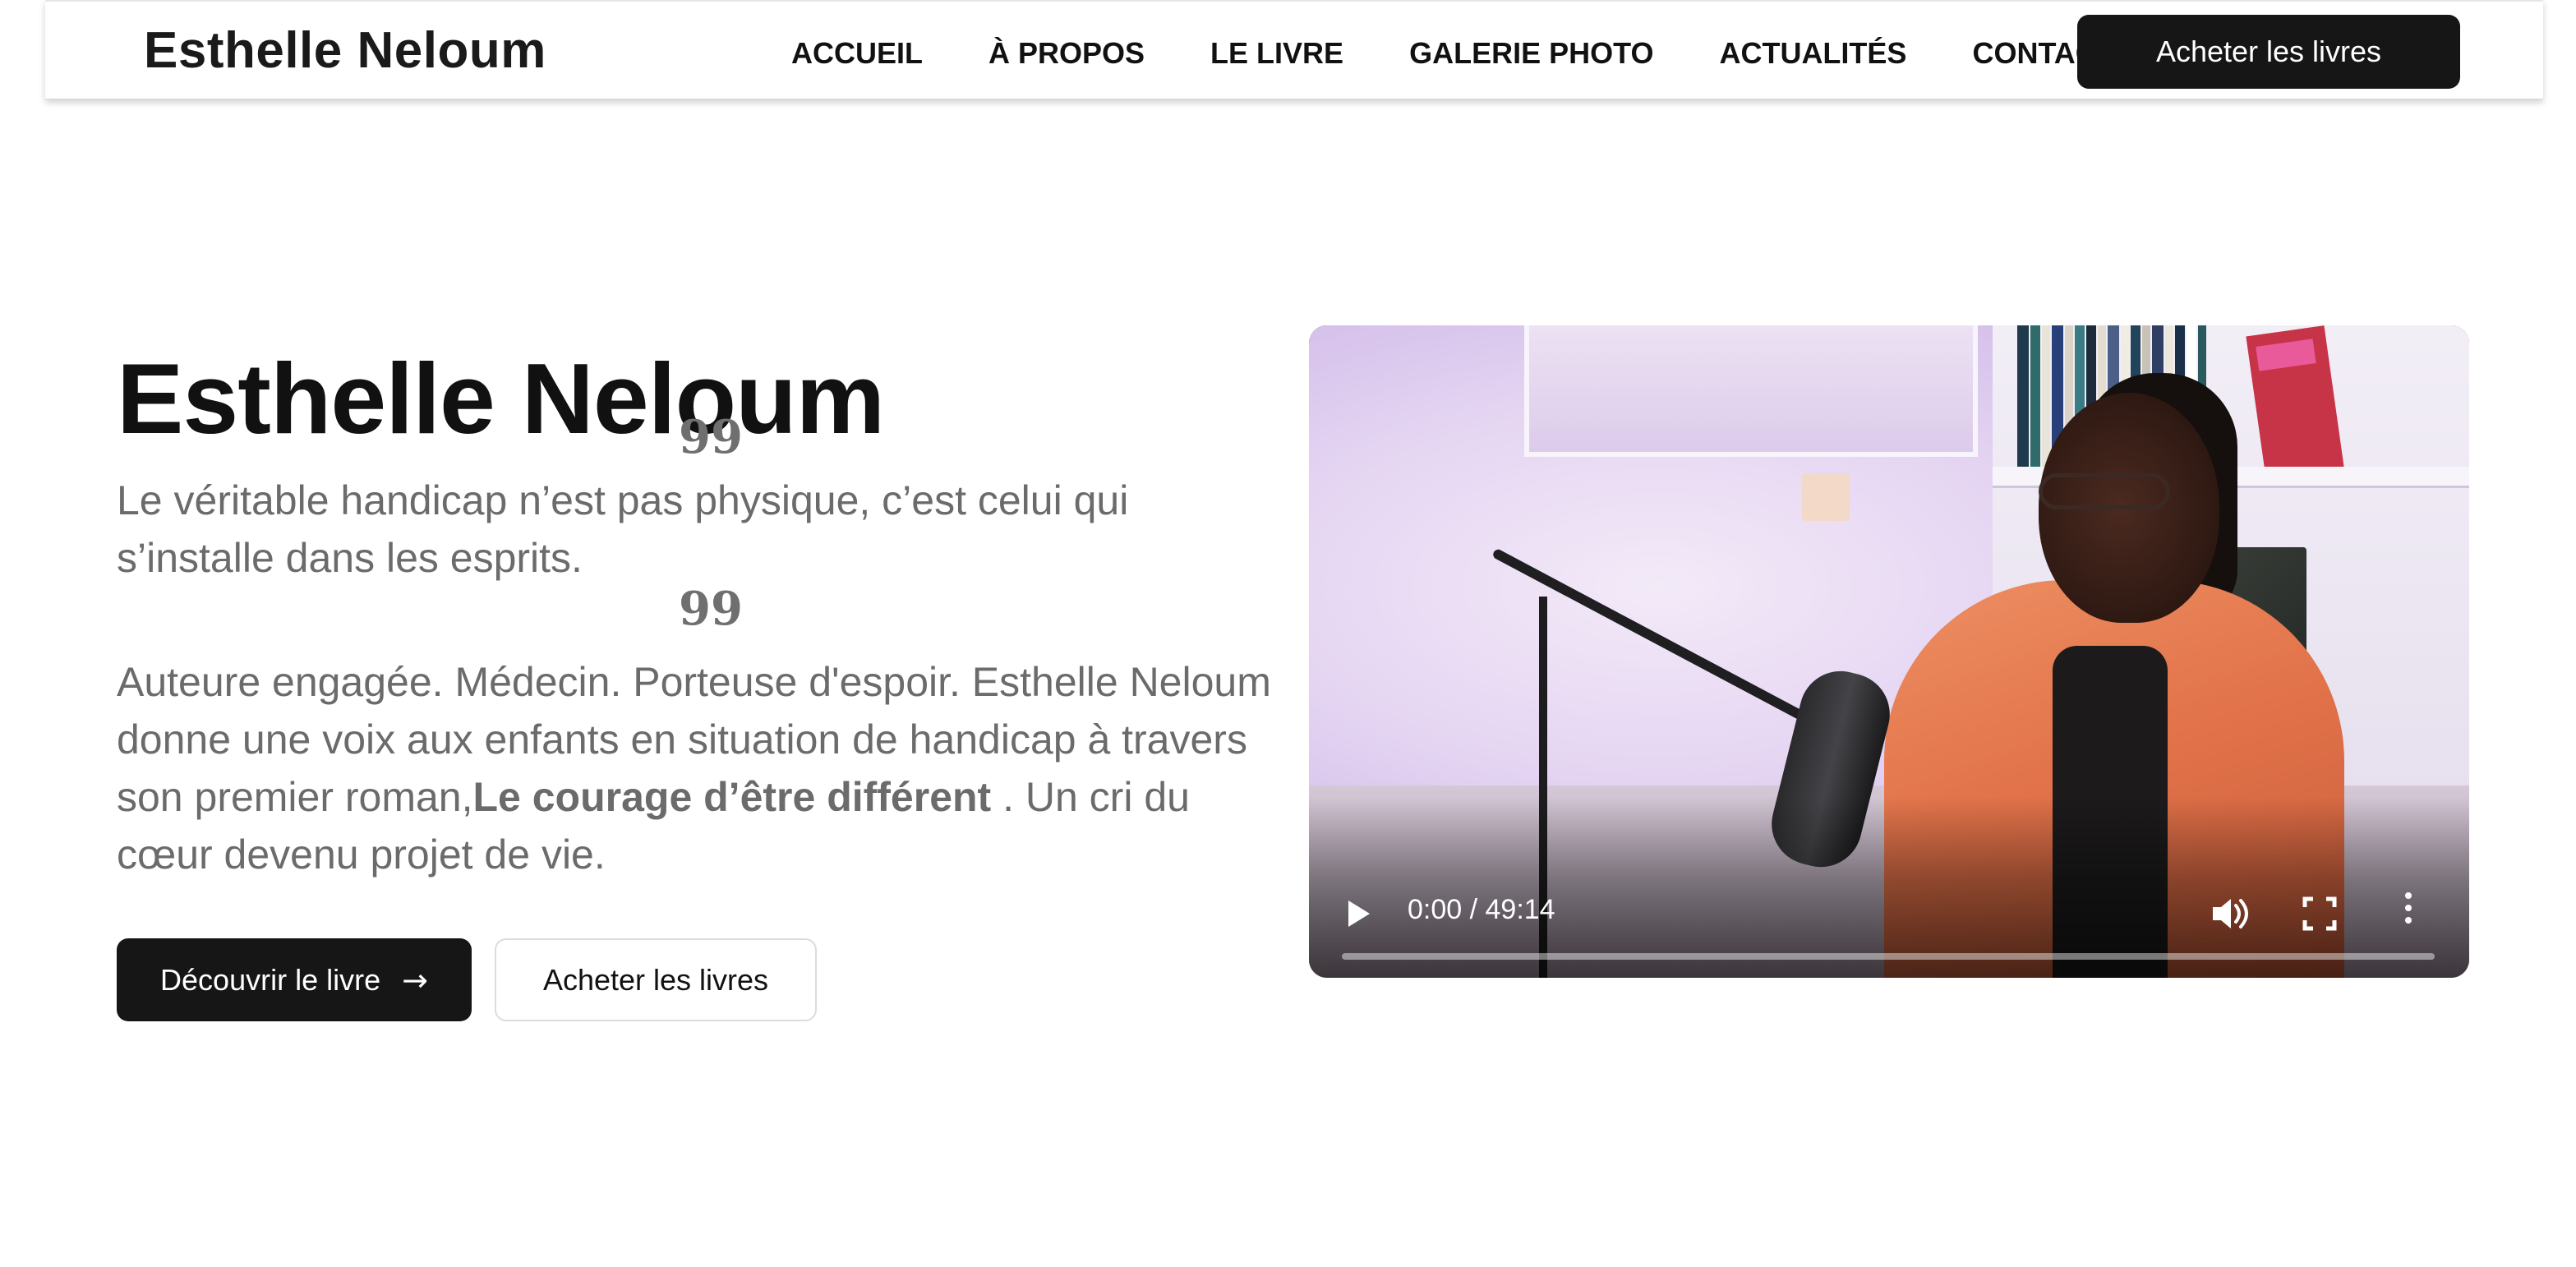  I want to click on nav-item-le-livre: LE LIVRE, so click(1276, 54).